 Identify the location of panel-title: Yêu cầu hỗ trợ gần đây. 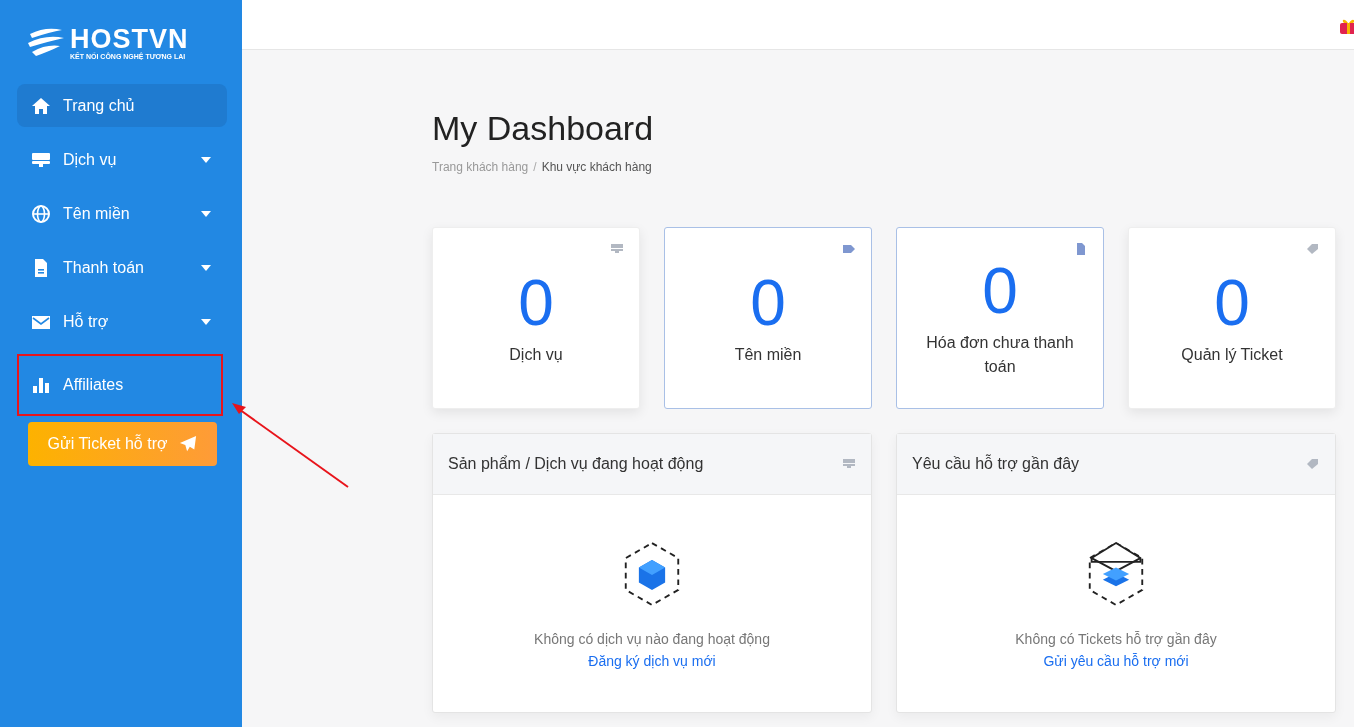
(996, 464).